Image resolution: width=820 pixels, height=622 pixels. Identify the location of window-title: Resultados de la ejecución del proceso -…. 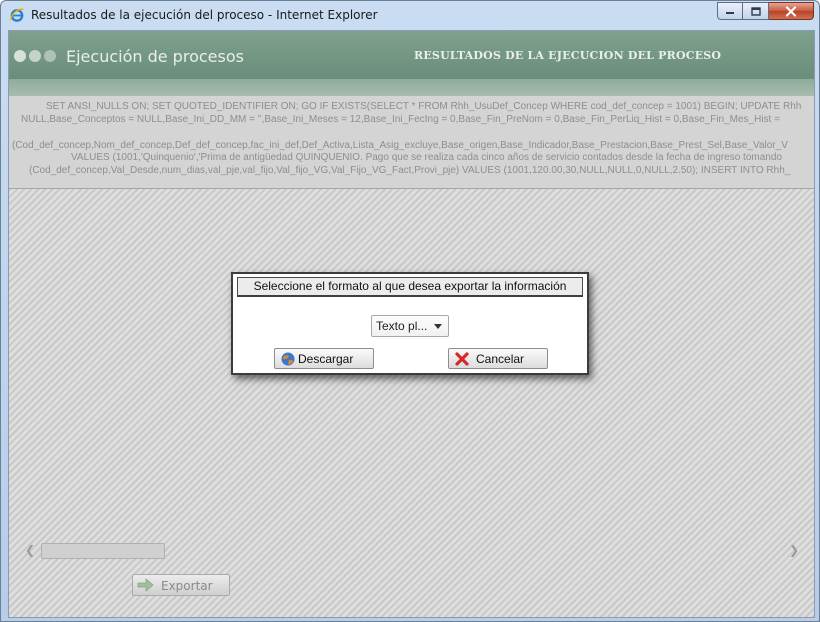
(204, 15).